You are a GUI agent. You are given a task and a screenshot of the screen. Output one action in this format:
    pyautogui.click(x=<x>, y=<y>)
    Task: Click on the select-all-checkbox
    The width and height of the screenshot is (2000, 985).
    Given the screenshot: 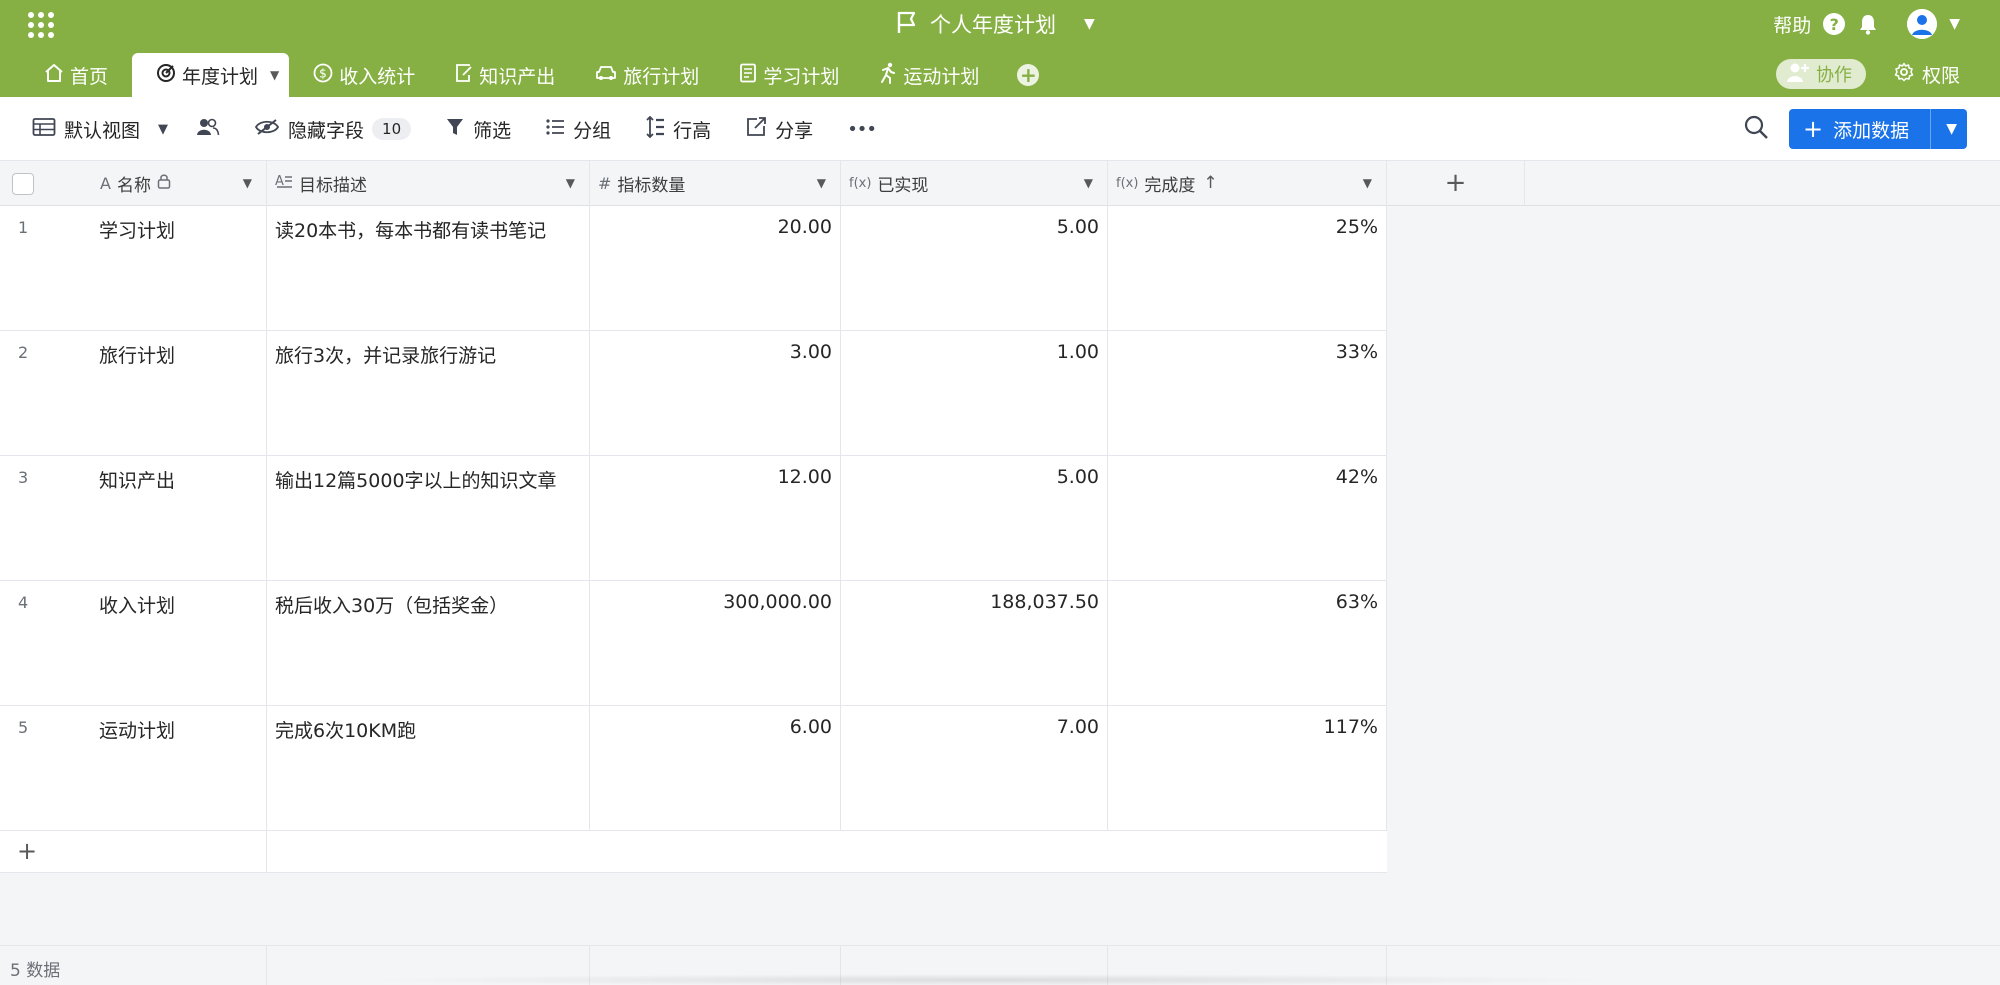 What is the action you would take?
    pyautogui.click(x=23, y=184)
    